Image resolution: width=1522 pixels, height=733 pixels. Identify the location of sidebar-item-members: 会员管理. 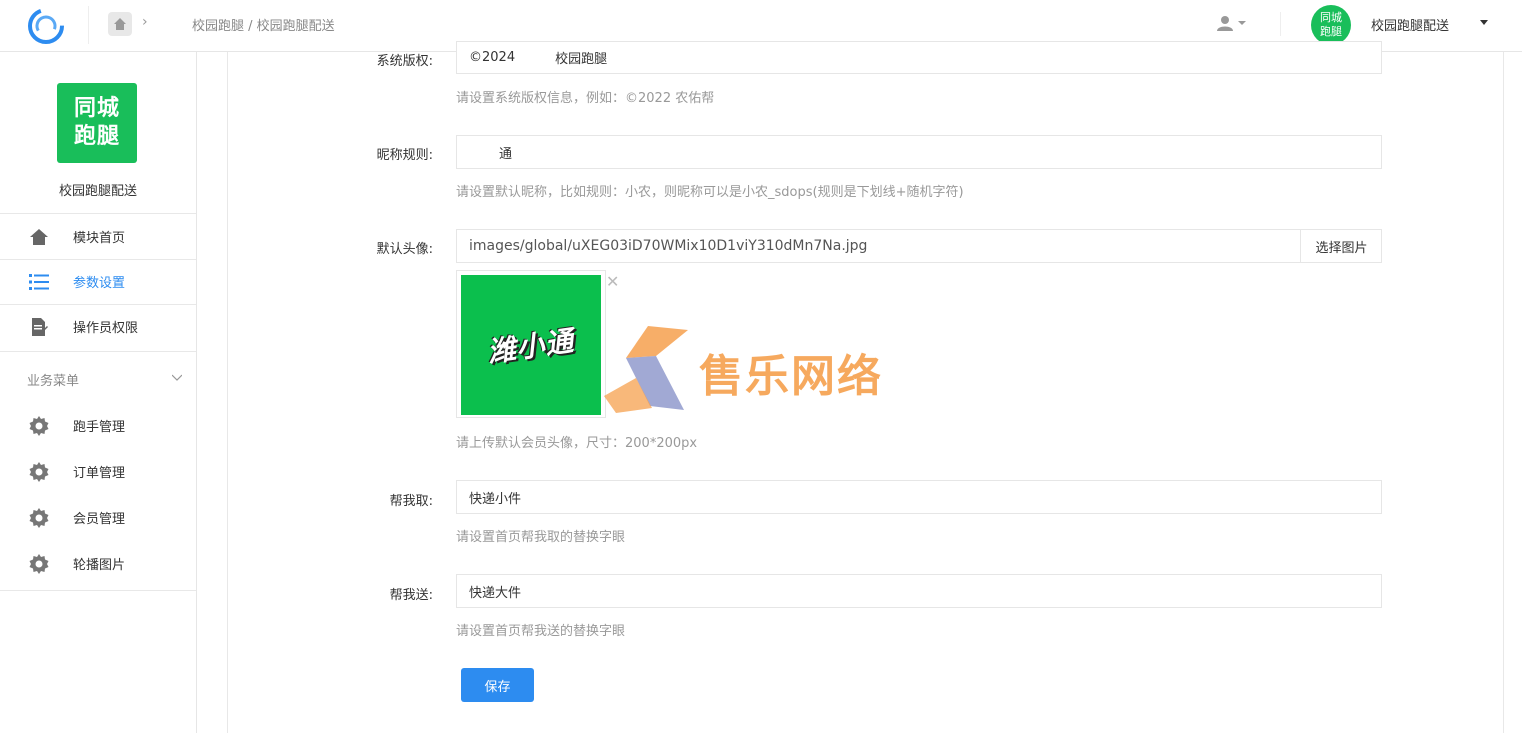
(98, 517).